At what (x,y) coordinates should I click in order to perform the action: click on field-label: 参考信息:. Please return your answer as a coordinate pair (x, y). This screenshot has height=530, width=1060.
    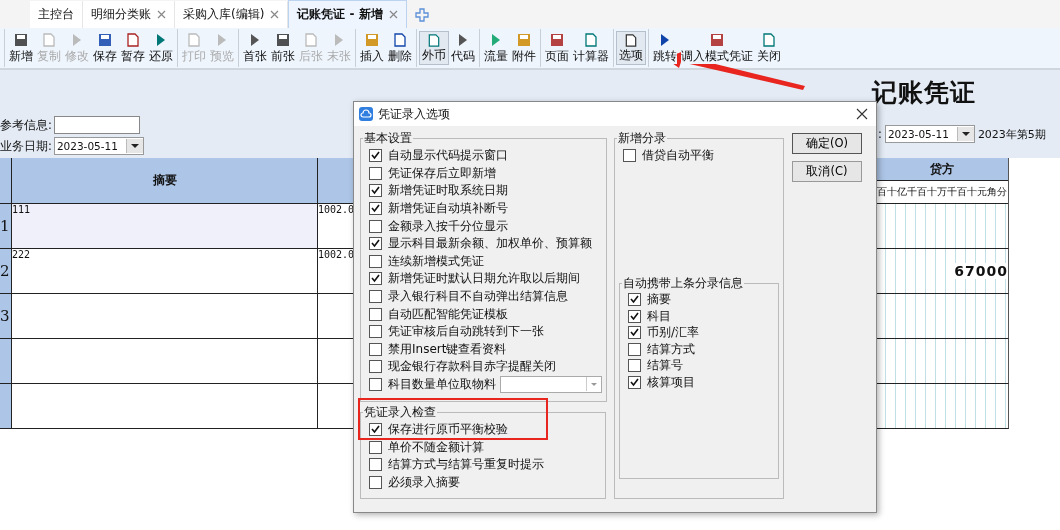
    Looking at the image, I should click on (26, 125).